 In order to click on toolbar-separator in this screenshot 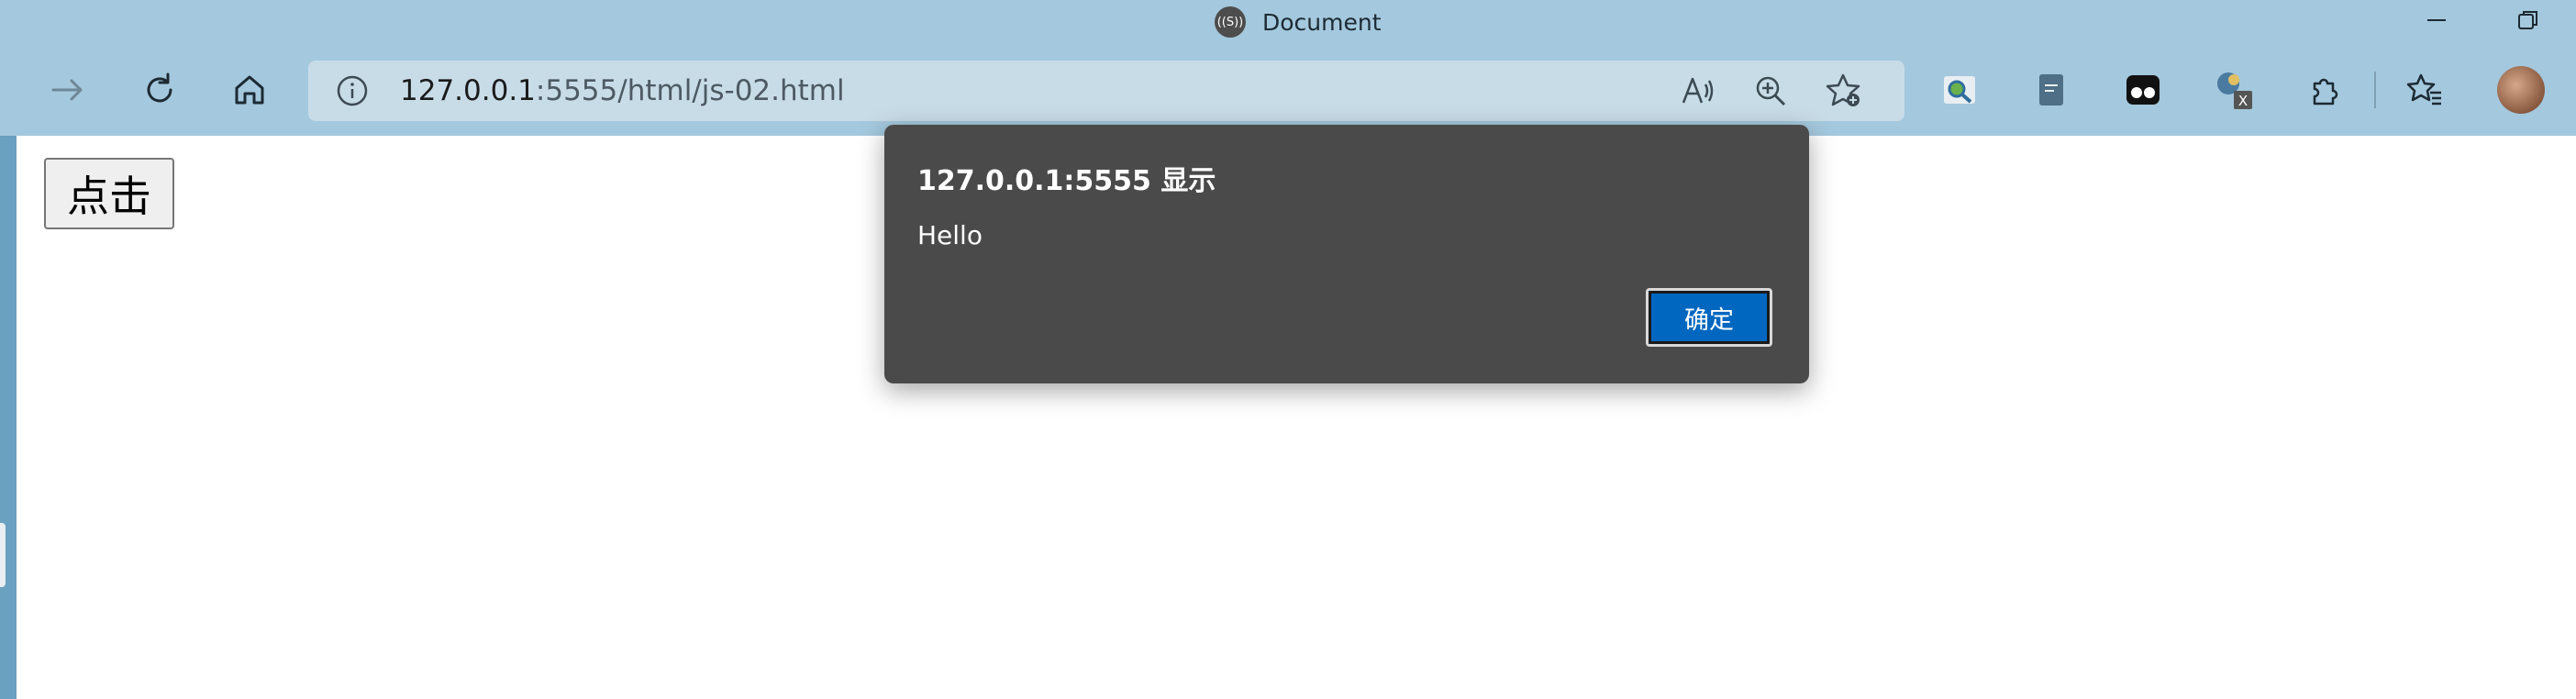, I will do `click(2375, 90)`.